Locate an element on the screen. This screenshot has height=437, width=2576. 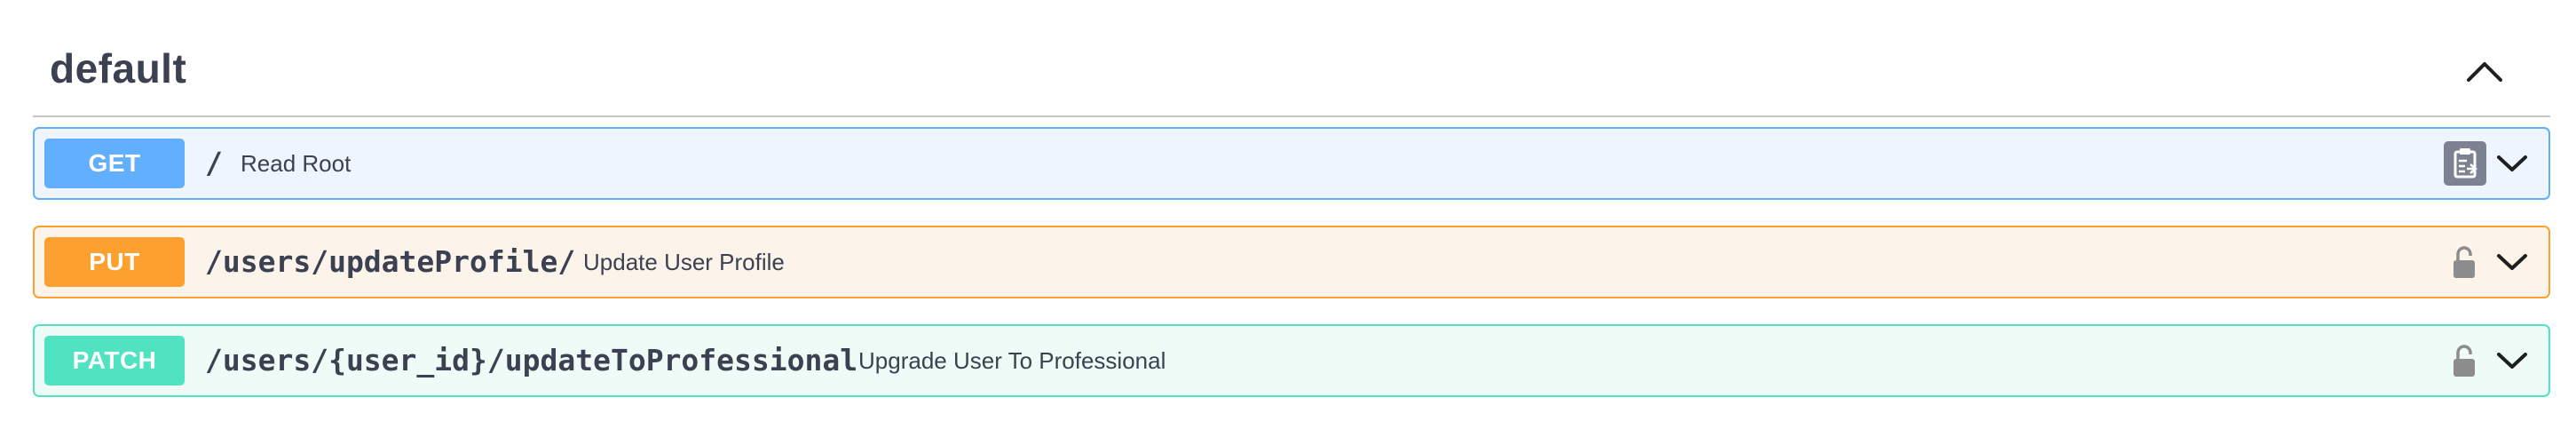
copy-to-clipboard-button is located at coordinates (2465, 163).